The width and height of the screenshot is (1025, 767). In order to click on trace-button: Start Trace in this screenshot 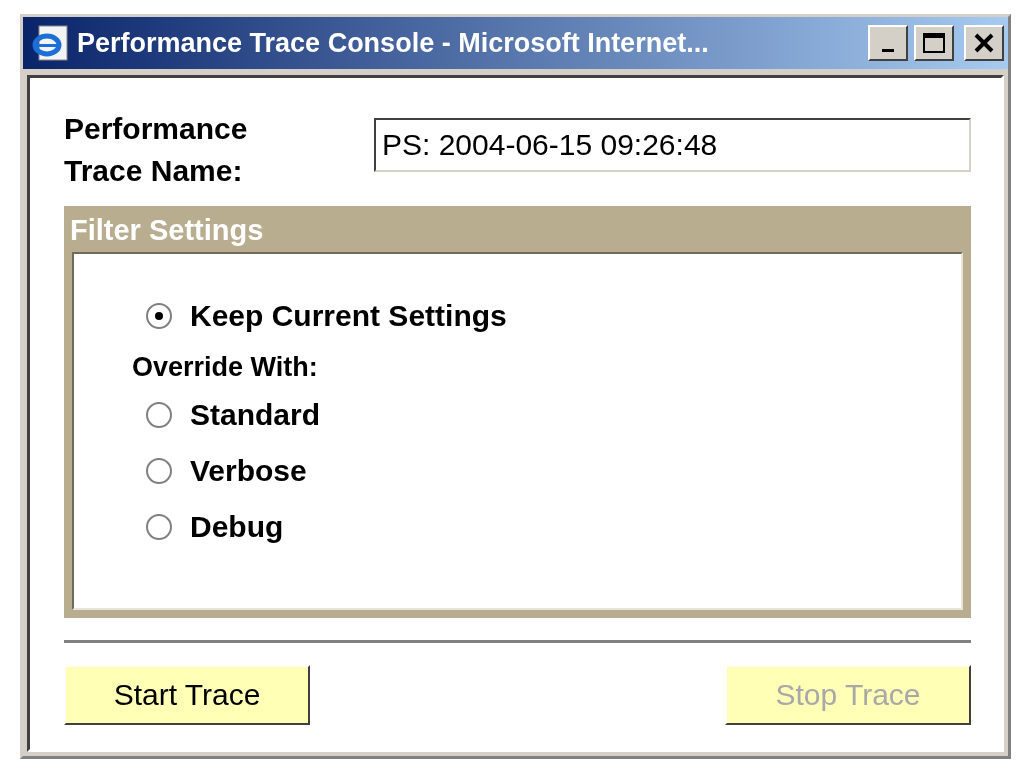, I will do `click(187, 695)`.